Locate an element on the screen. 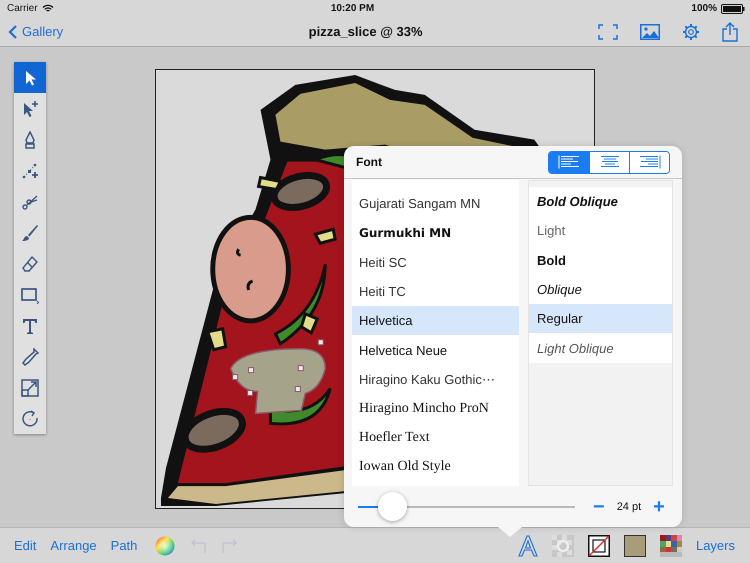 The width and height of the screenshot is (750, 563). clock-time: 10:20 PM is located at coordinates (353, 8).